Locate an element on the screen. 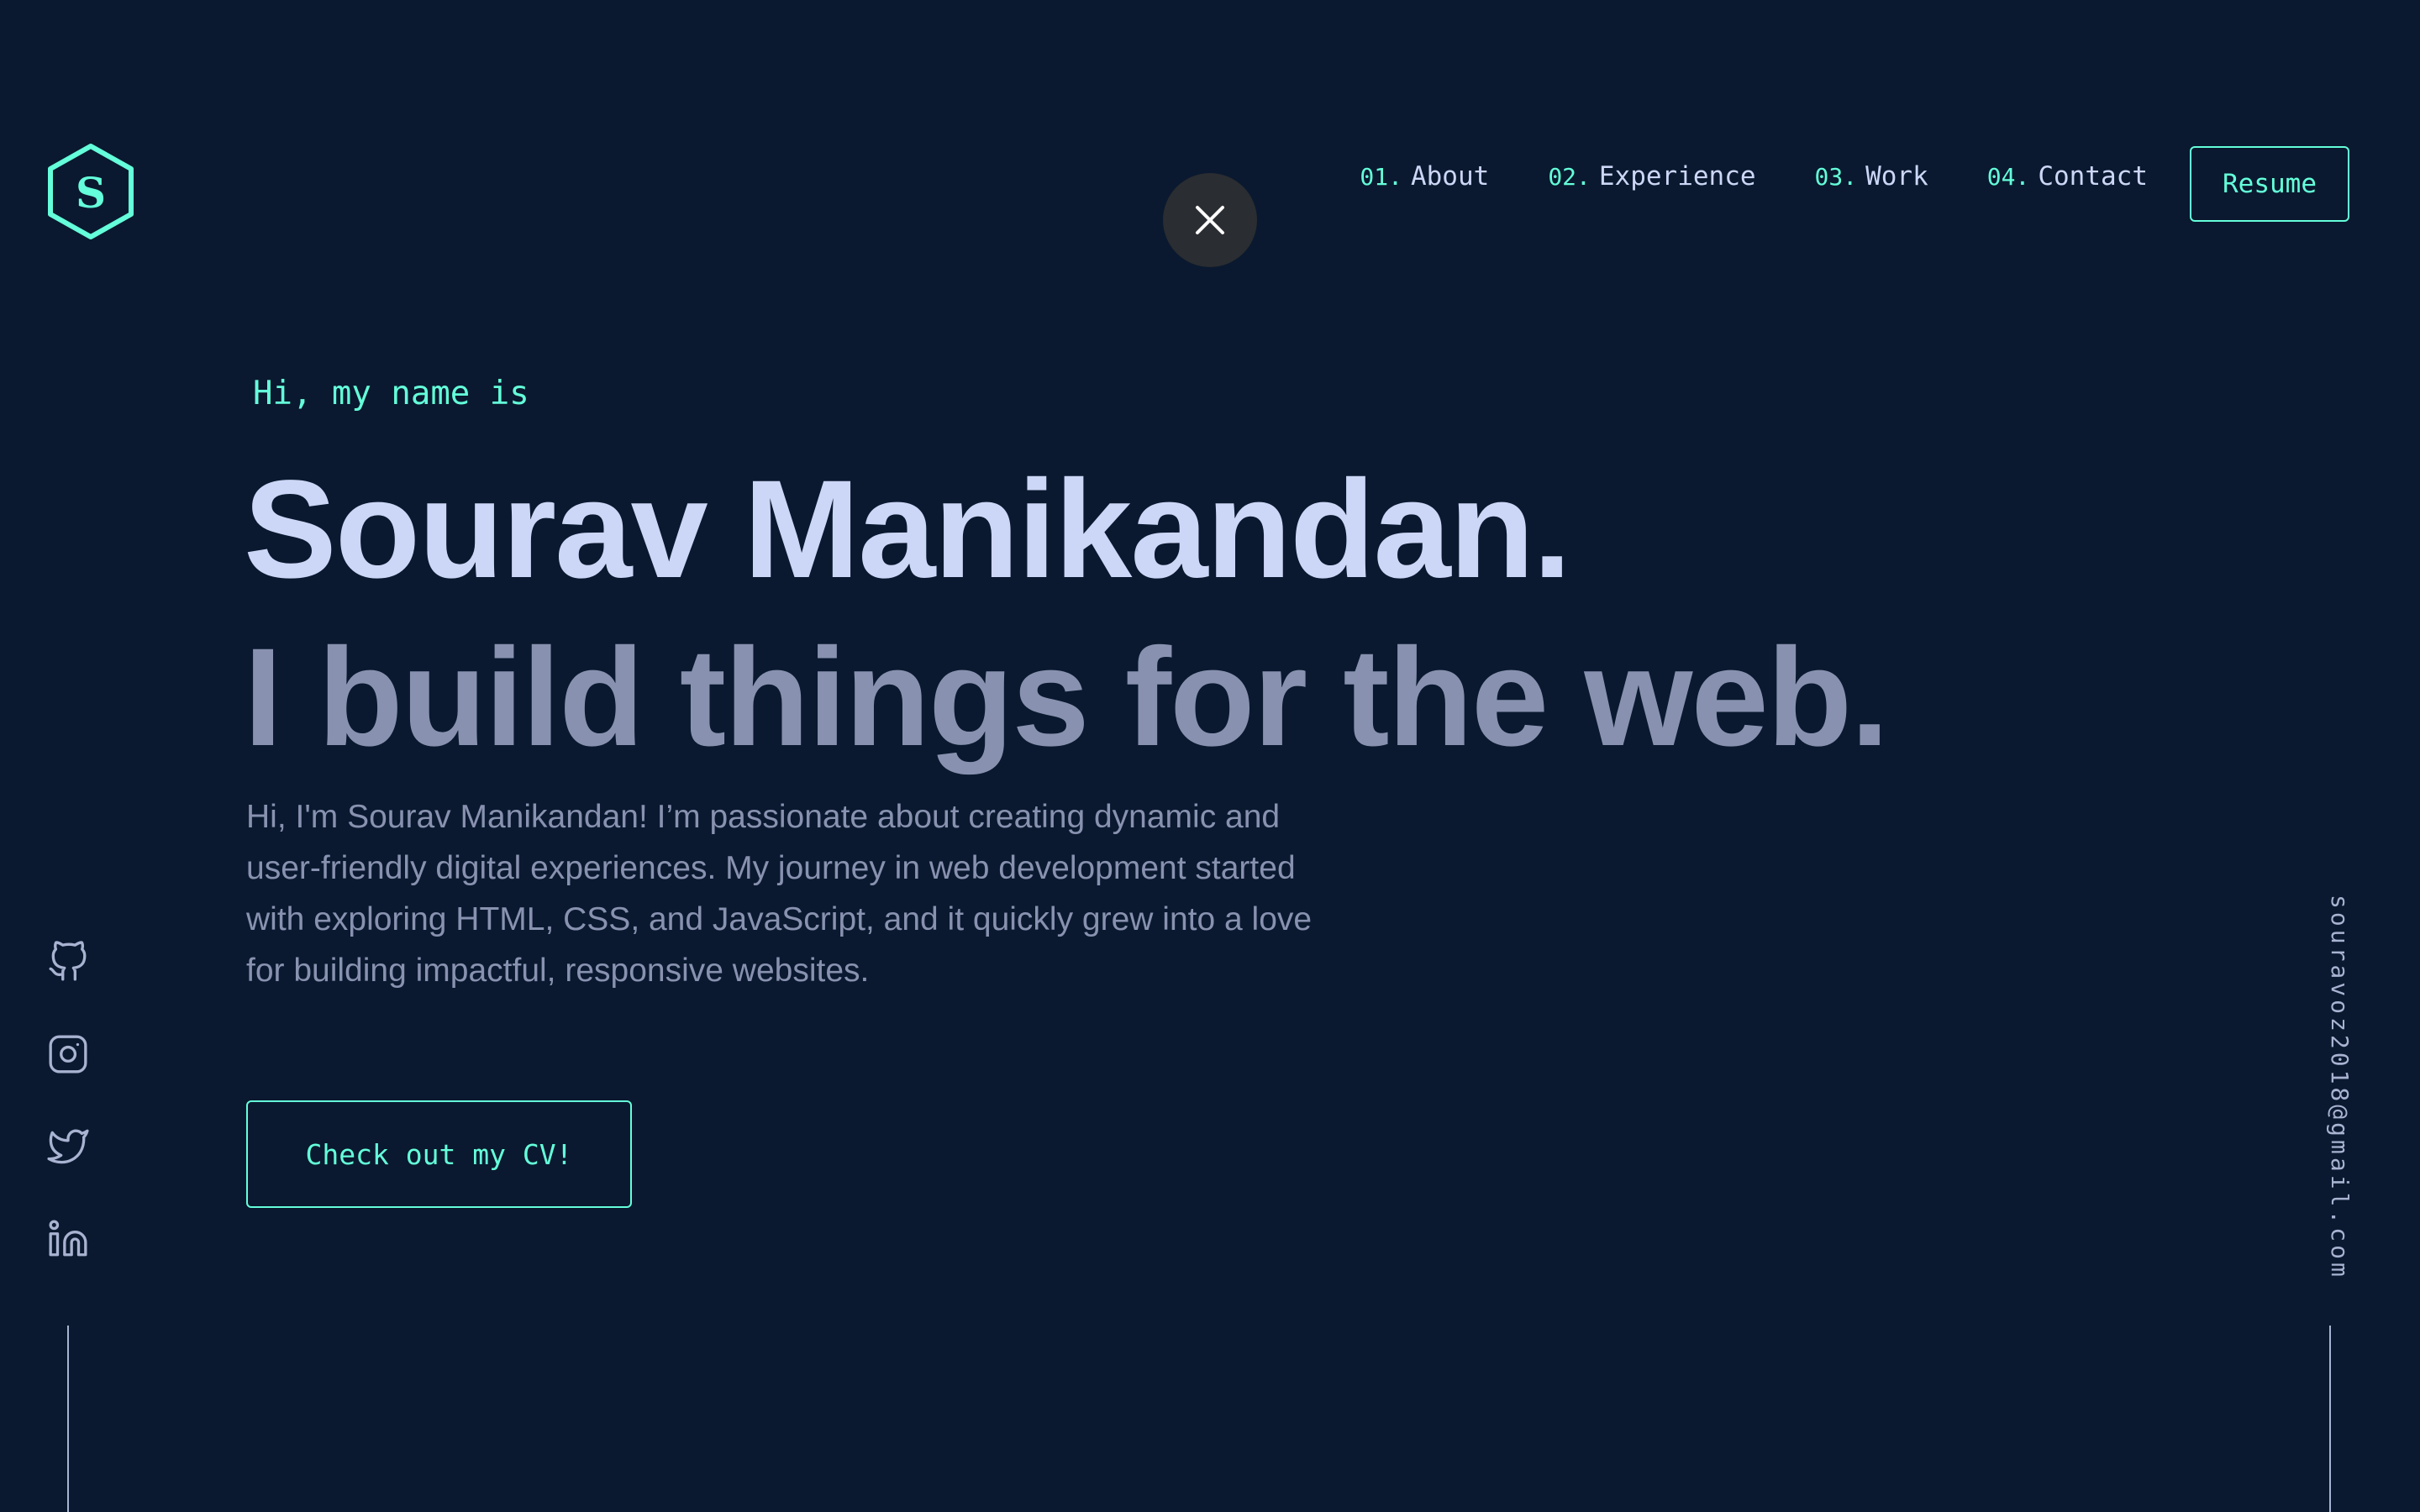  right-vertical-line is located at coordinates (2330, 1419).